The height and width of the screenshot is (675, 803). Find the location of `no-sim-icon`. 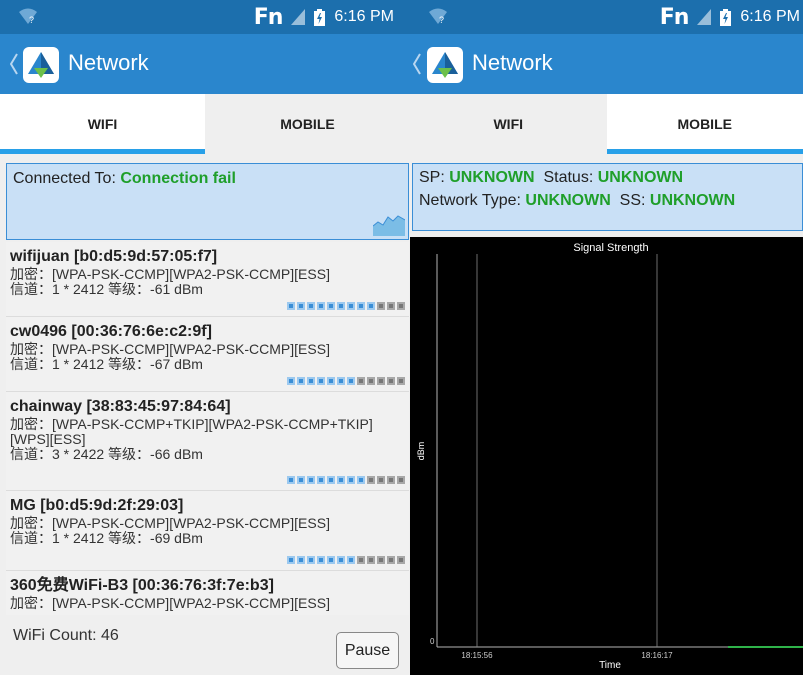

no-sim-icon is located at coordinates (298, 17).